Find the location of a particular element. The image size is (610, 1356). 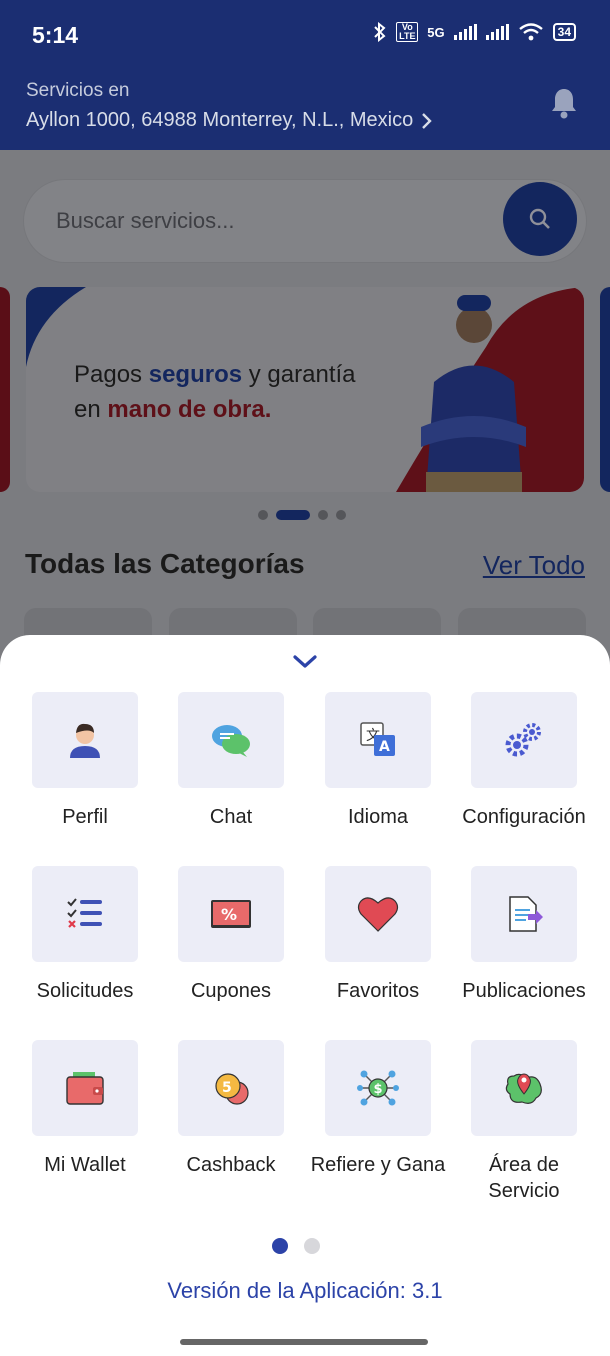

language-icon: 文A is located at coordinates (377, 739).